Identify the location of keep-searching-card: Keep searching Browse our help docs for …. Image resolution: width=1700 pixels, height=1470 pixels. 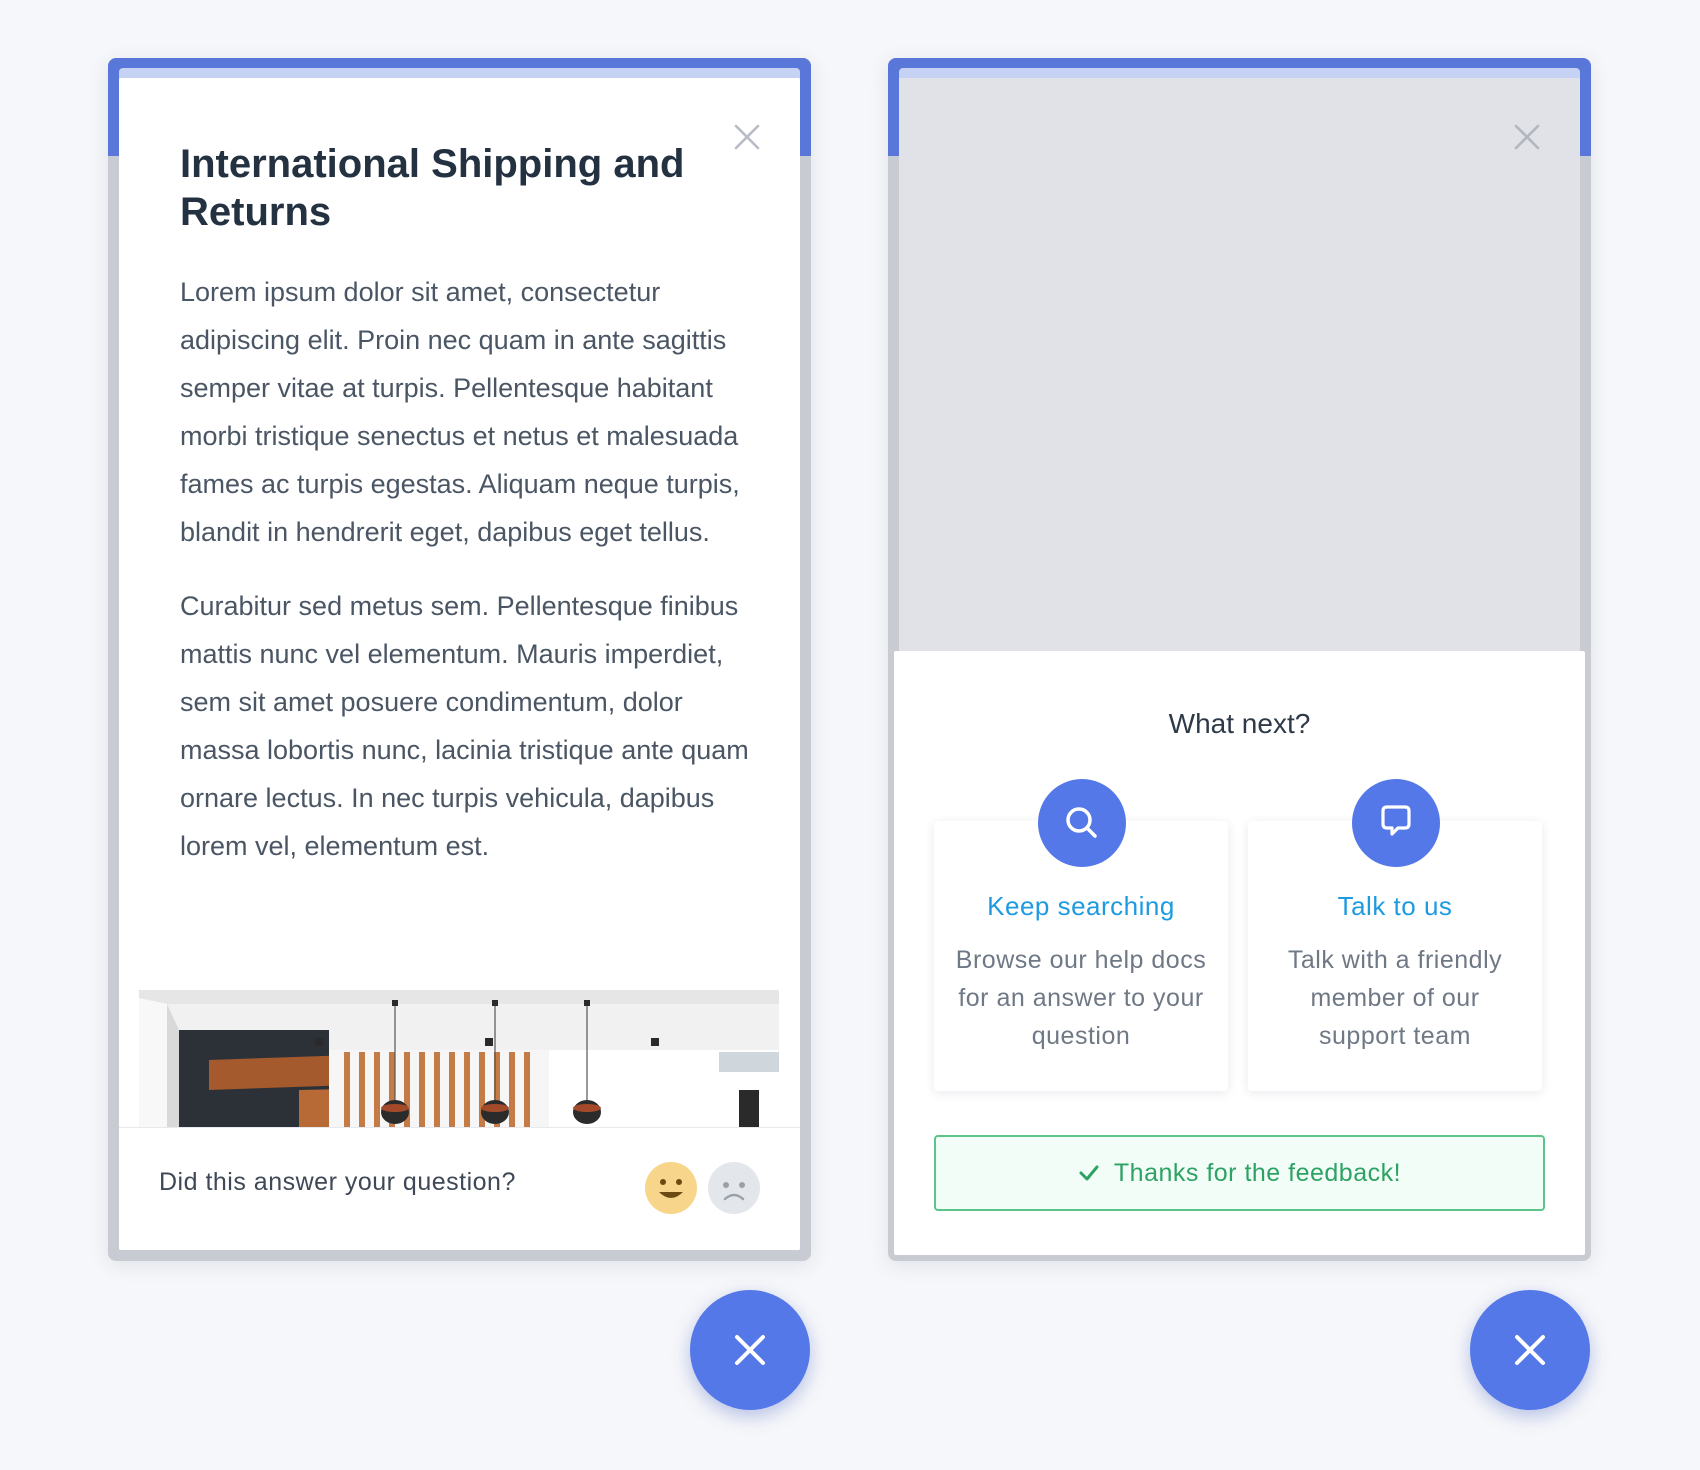
(1081, 935).